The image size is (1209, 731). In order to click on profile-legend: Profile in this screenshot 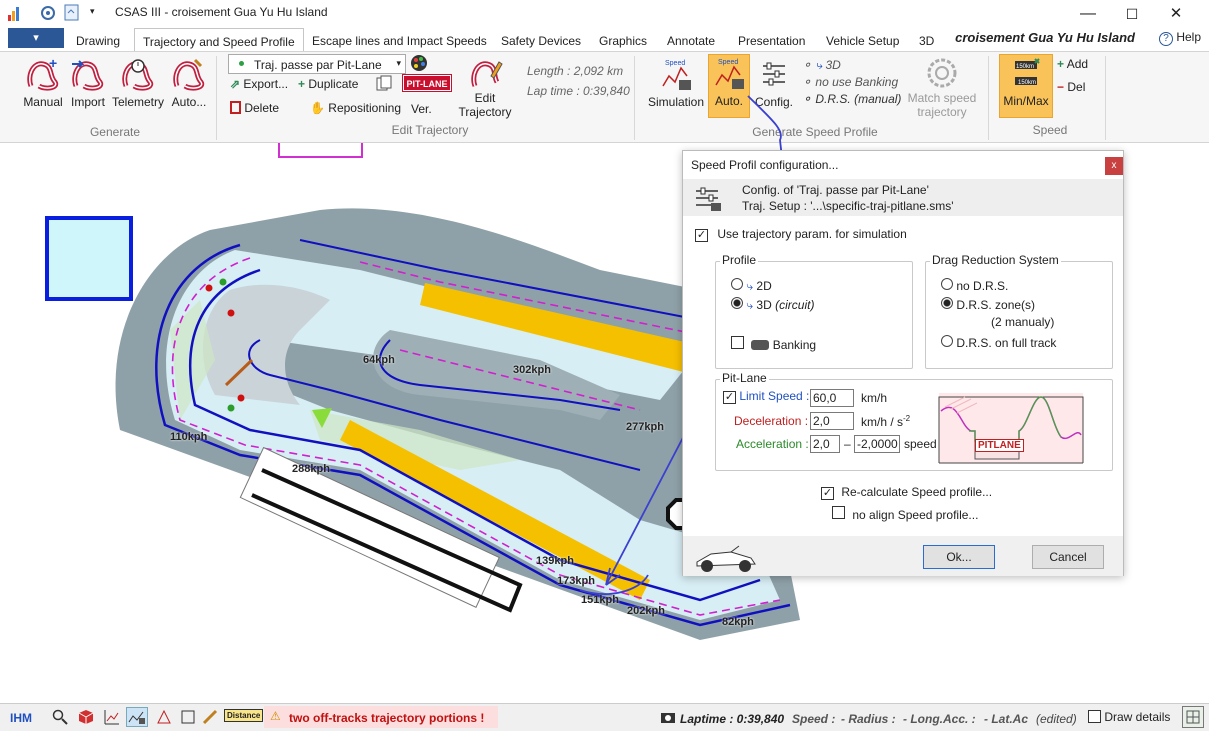, I will do `click(739, 260)`.